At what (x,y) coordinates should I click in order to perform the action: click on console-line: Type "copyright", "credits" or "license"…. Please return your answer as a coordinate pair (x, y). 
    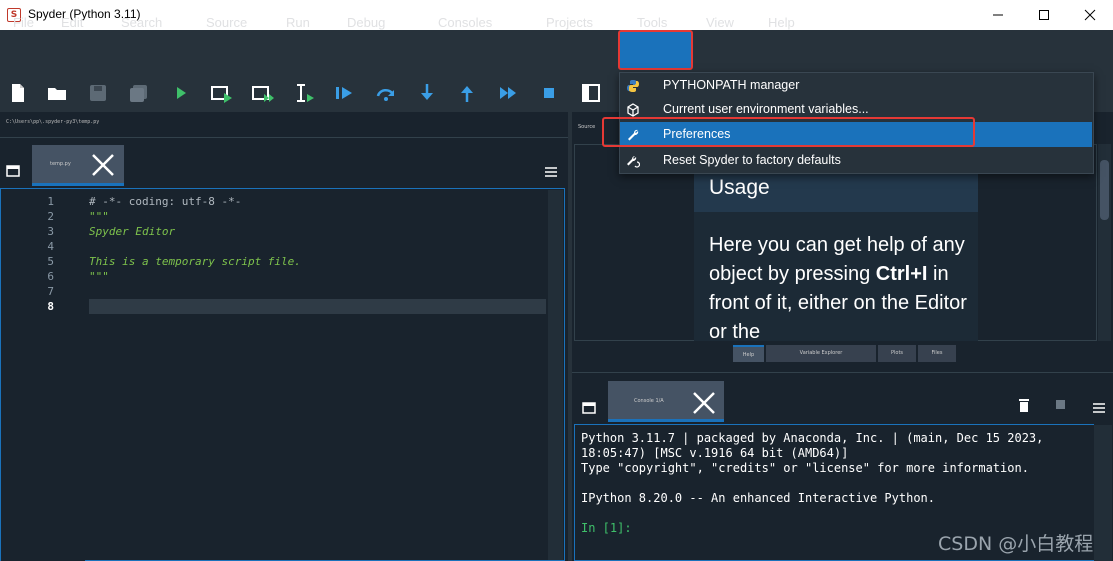
    Looking at the image, I should click on (805, 468).